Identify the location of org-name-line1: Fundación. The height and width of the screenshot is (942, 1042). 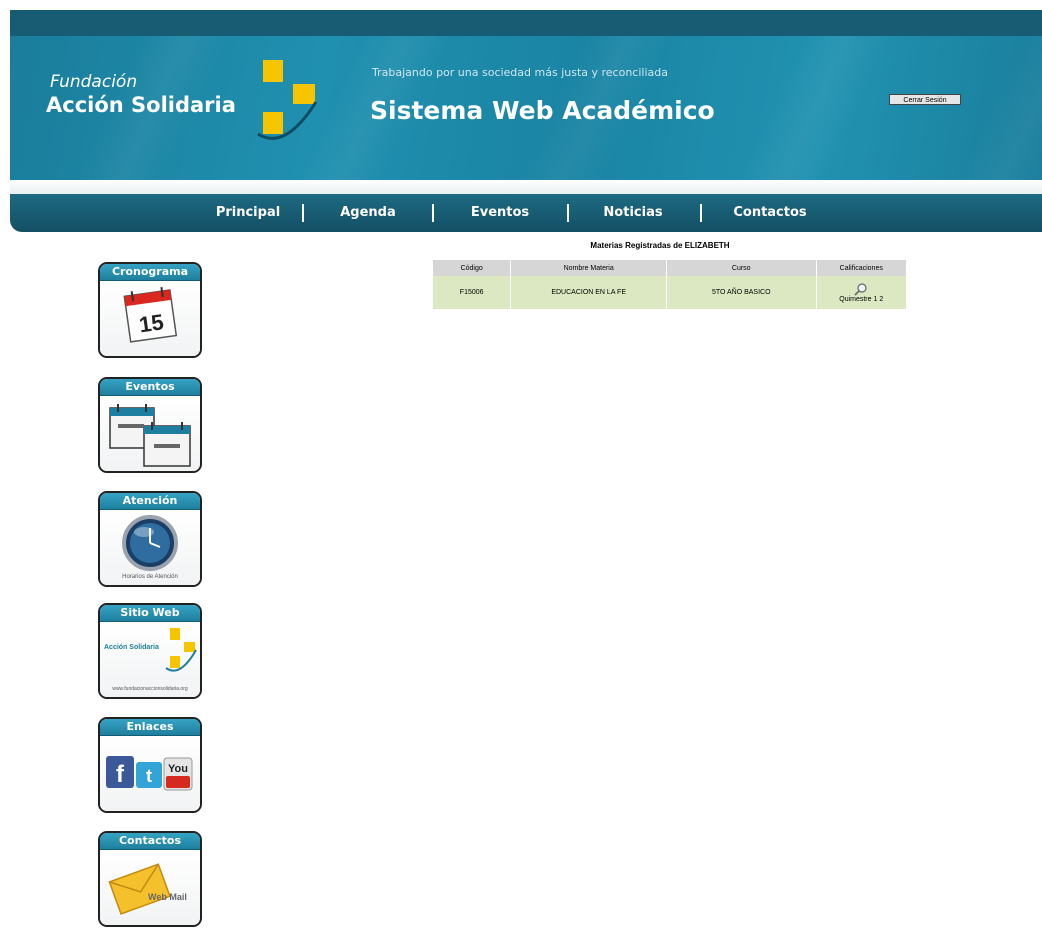
(94, 82).